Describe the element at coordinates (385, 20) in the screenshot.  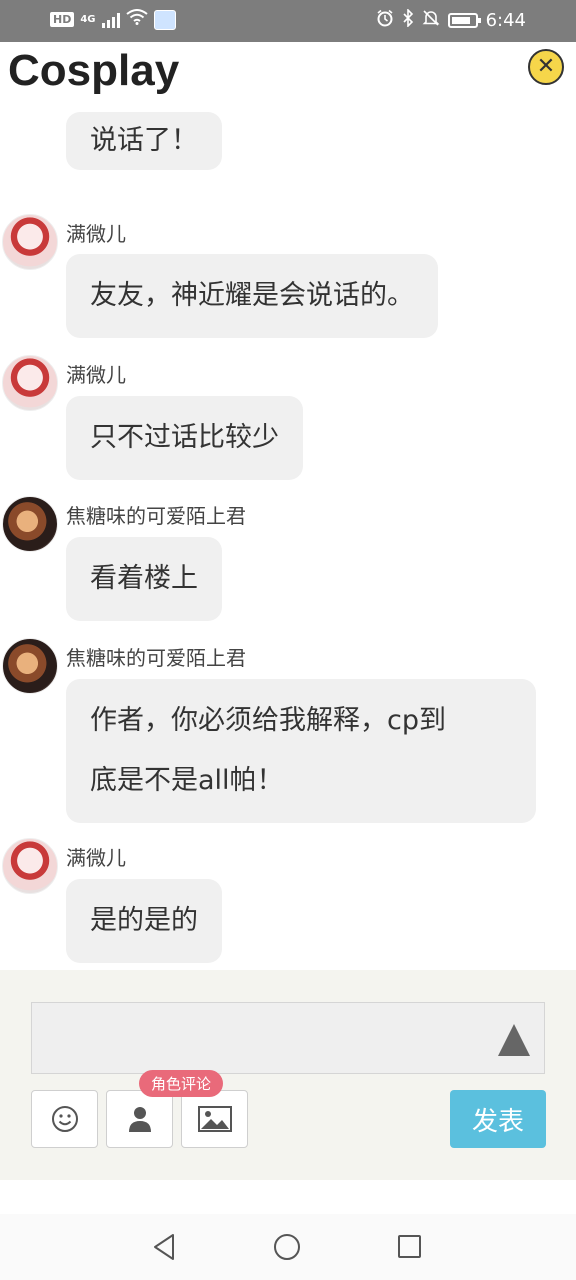
I see `alarm-icon` at that location.